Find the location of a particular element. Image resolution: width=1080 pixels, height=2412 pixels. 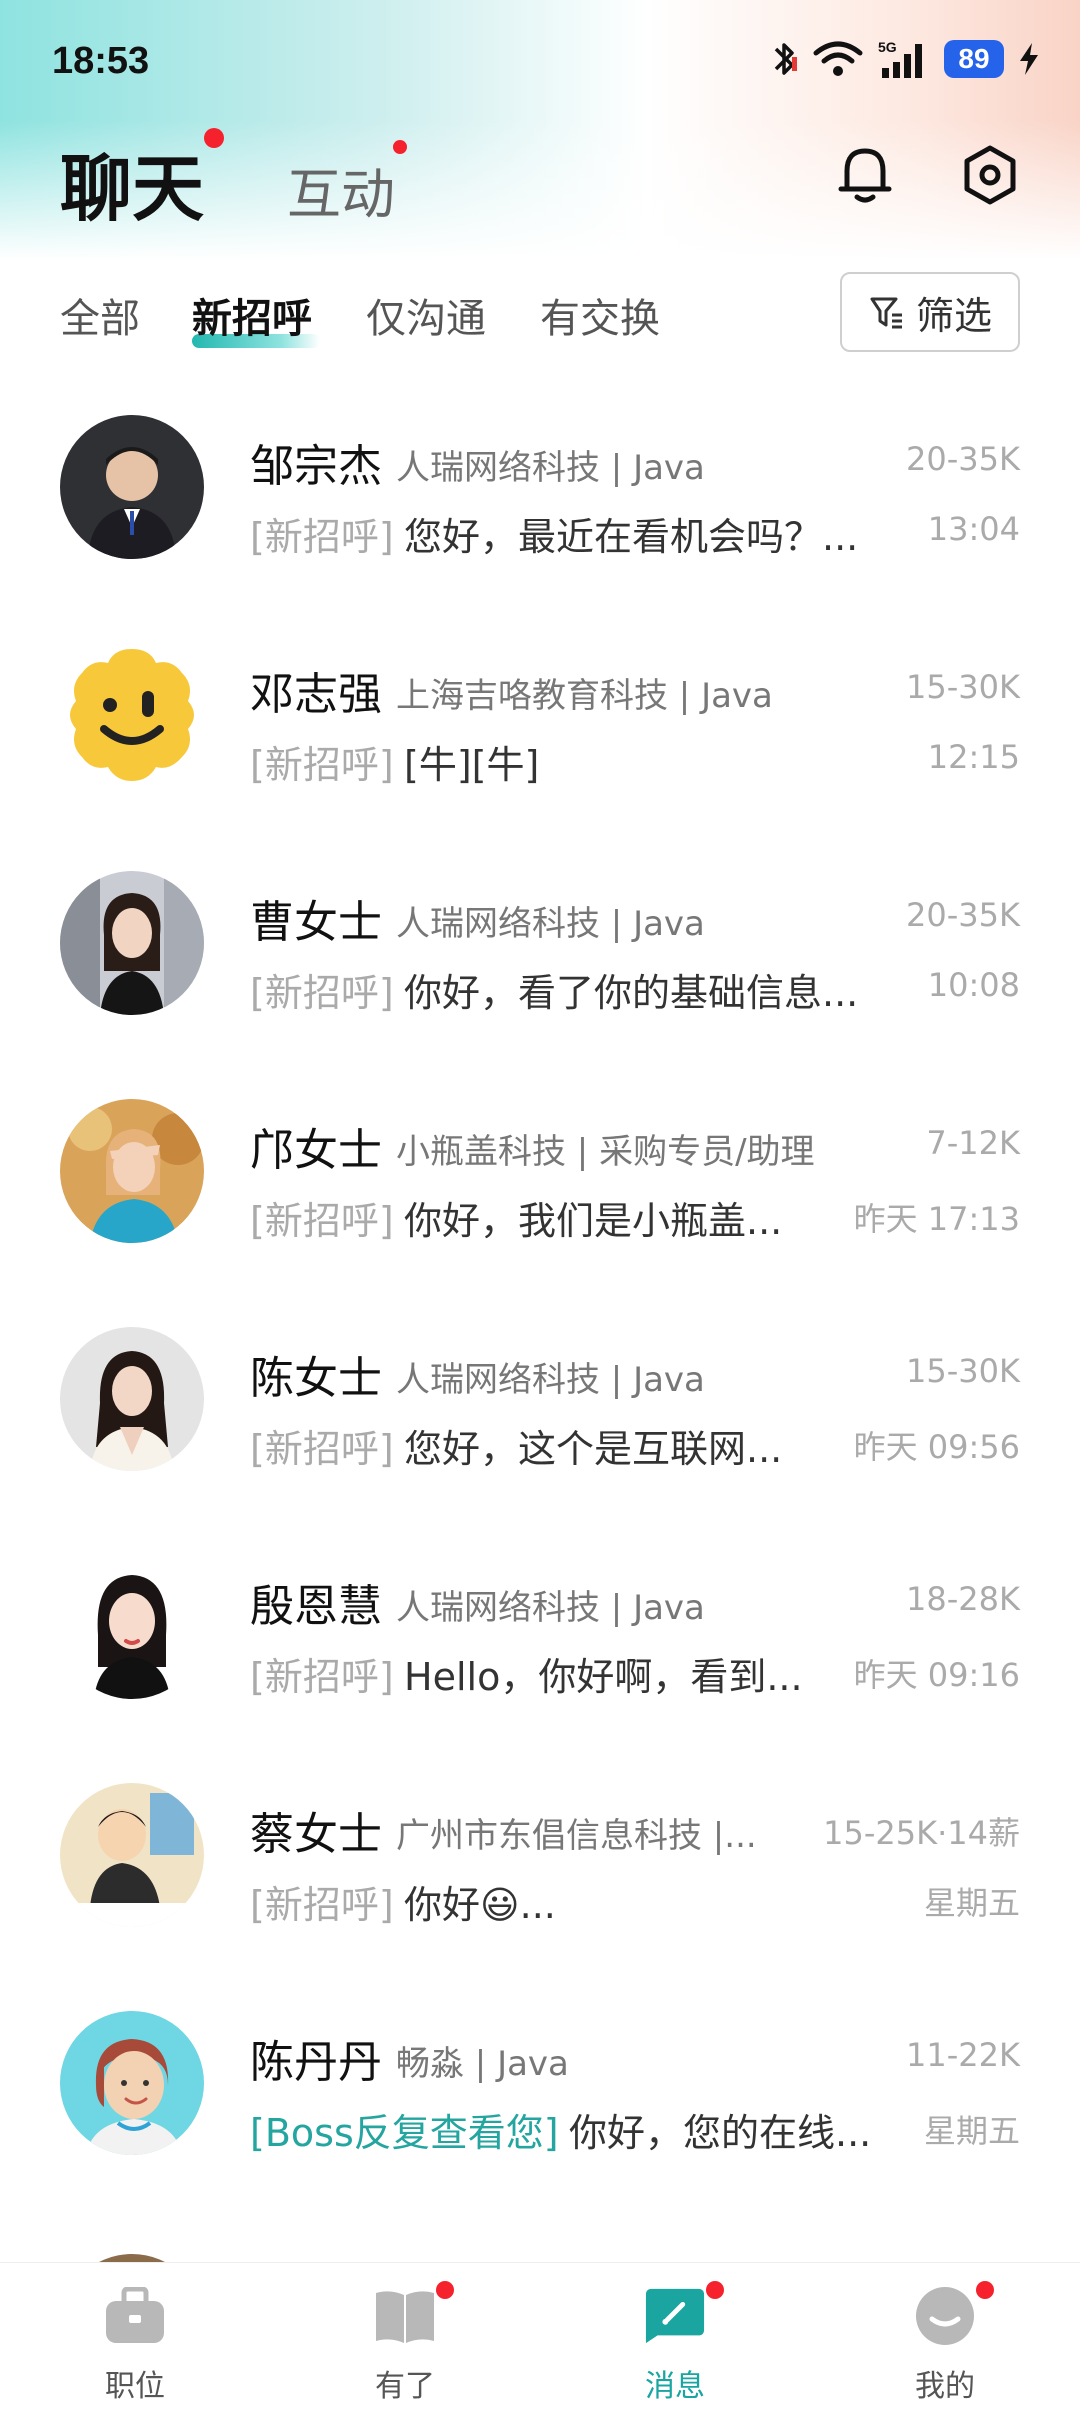

messages-unread-dot is located at coordinates (715, 2290).